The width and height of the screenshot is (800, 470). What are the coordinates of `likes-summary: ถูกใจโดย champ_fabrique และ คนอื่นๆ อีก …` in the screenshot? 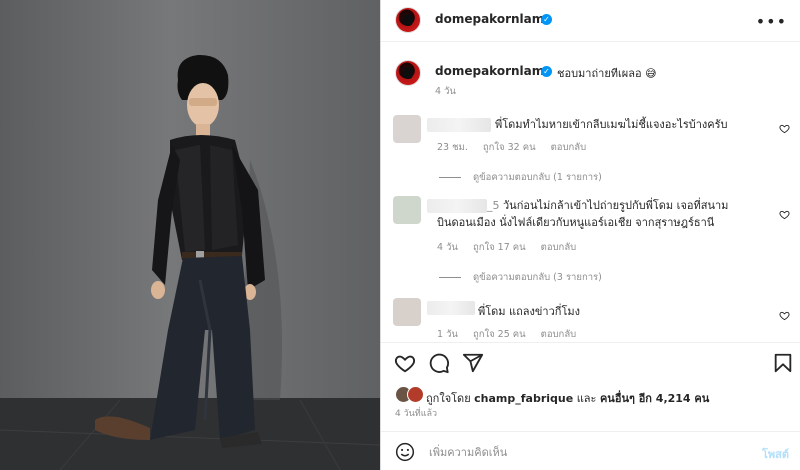 It's located at (567, 398).